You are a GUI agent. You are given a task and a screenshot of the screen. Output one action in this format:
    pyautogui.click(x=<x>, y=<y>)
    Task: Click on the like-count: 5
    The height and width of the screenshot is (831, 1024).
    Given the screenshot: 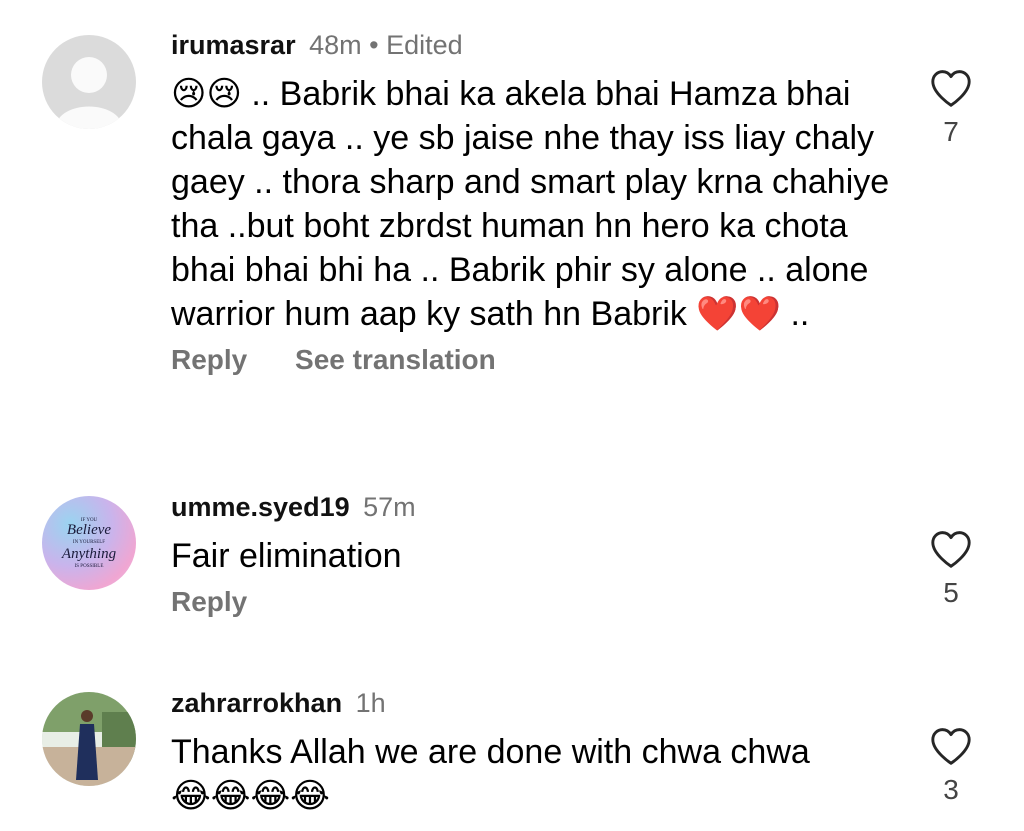 What is the action you would take?
    pyautogui.click(x=951, y=592)
    